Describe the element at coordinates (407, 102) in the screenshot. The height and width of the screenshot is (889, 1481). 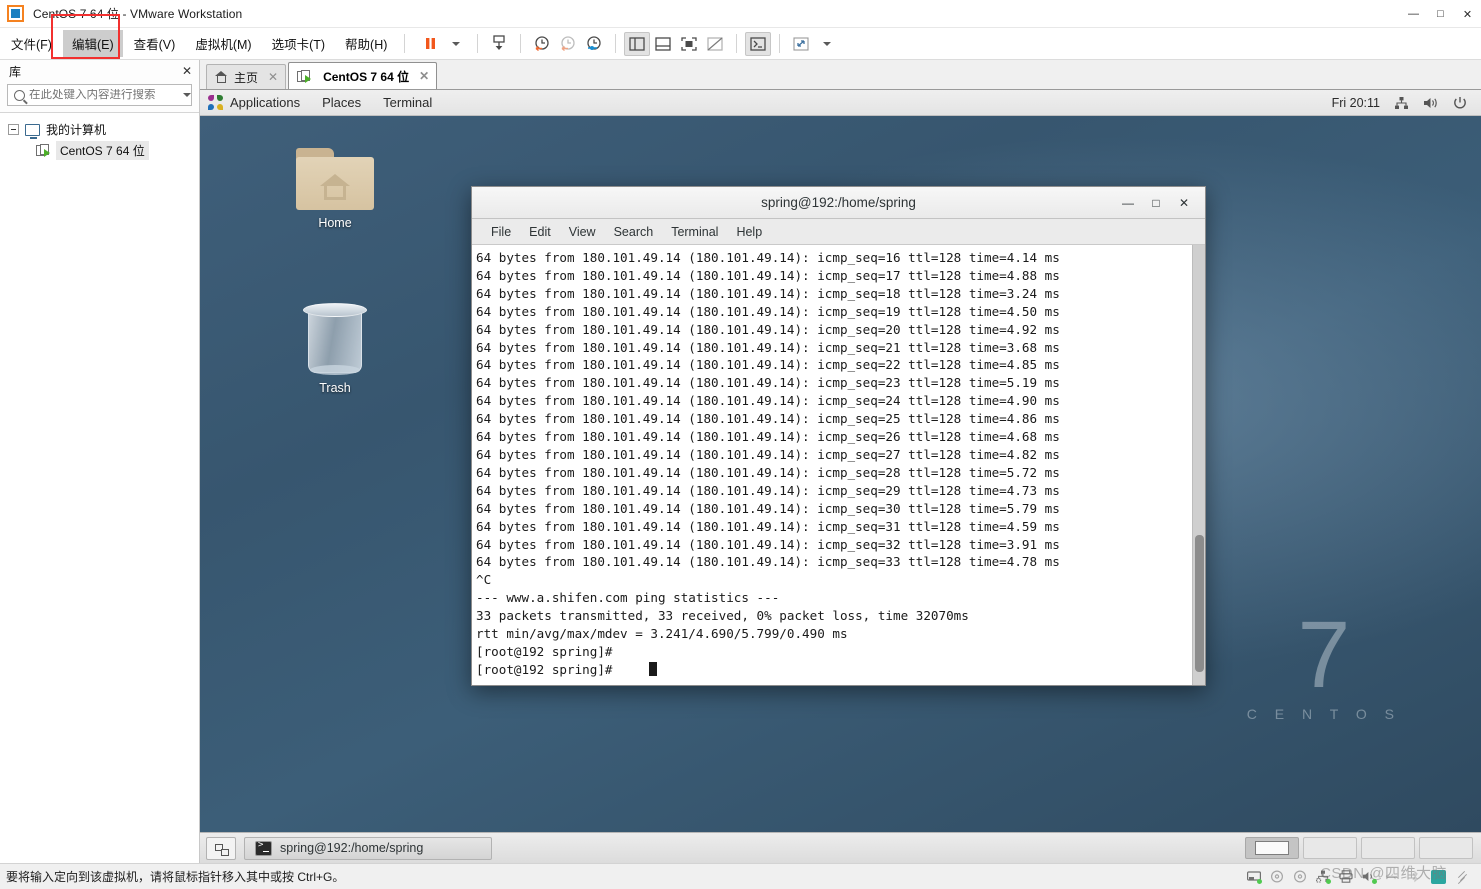
I see `gnome-menu-terminal: Terminal` at that location.